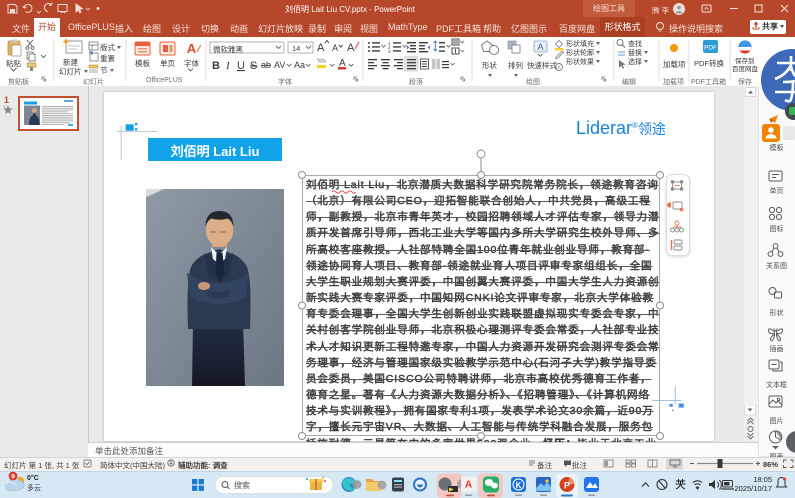  I want to click on svg-text: A, so click(468, 485).